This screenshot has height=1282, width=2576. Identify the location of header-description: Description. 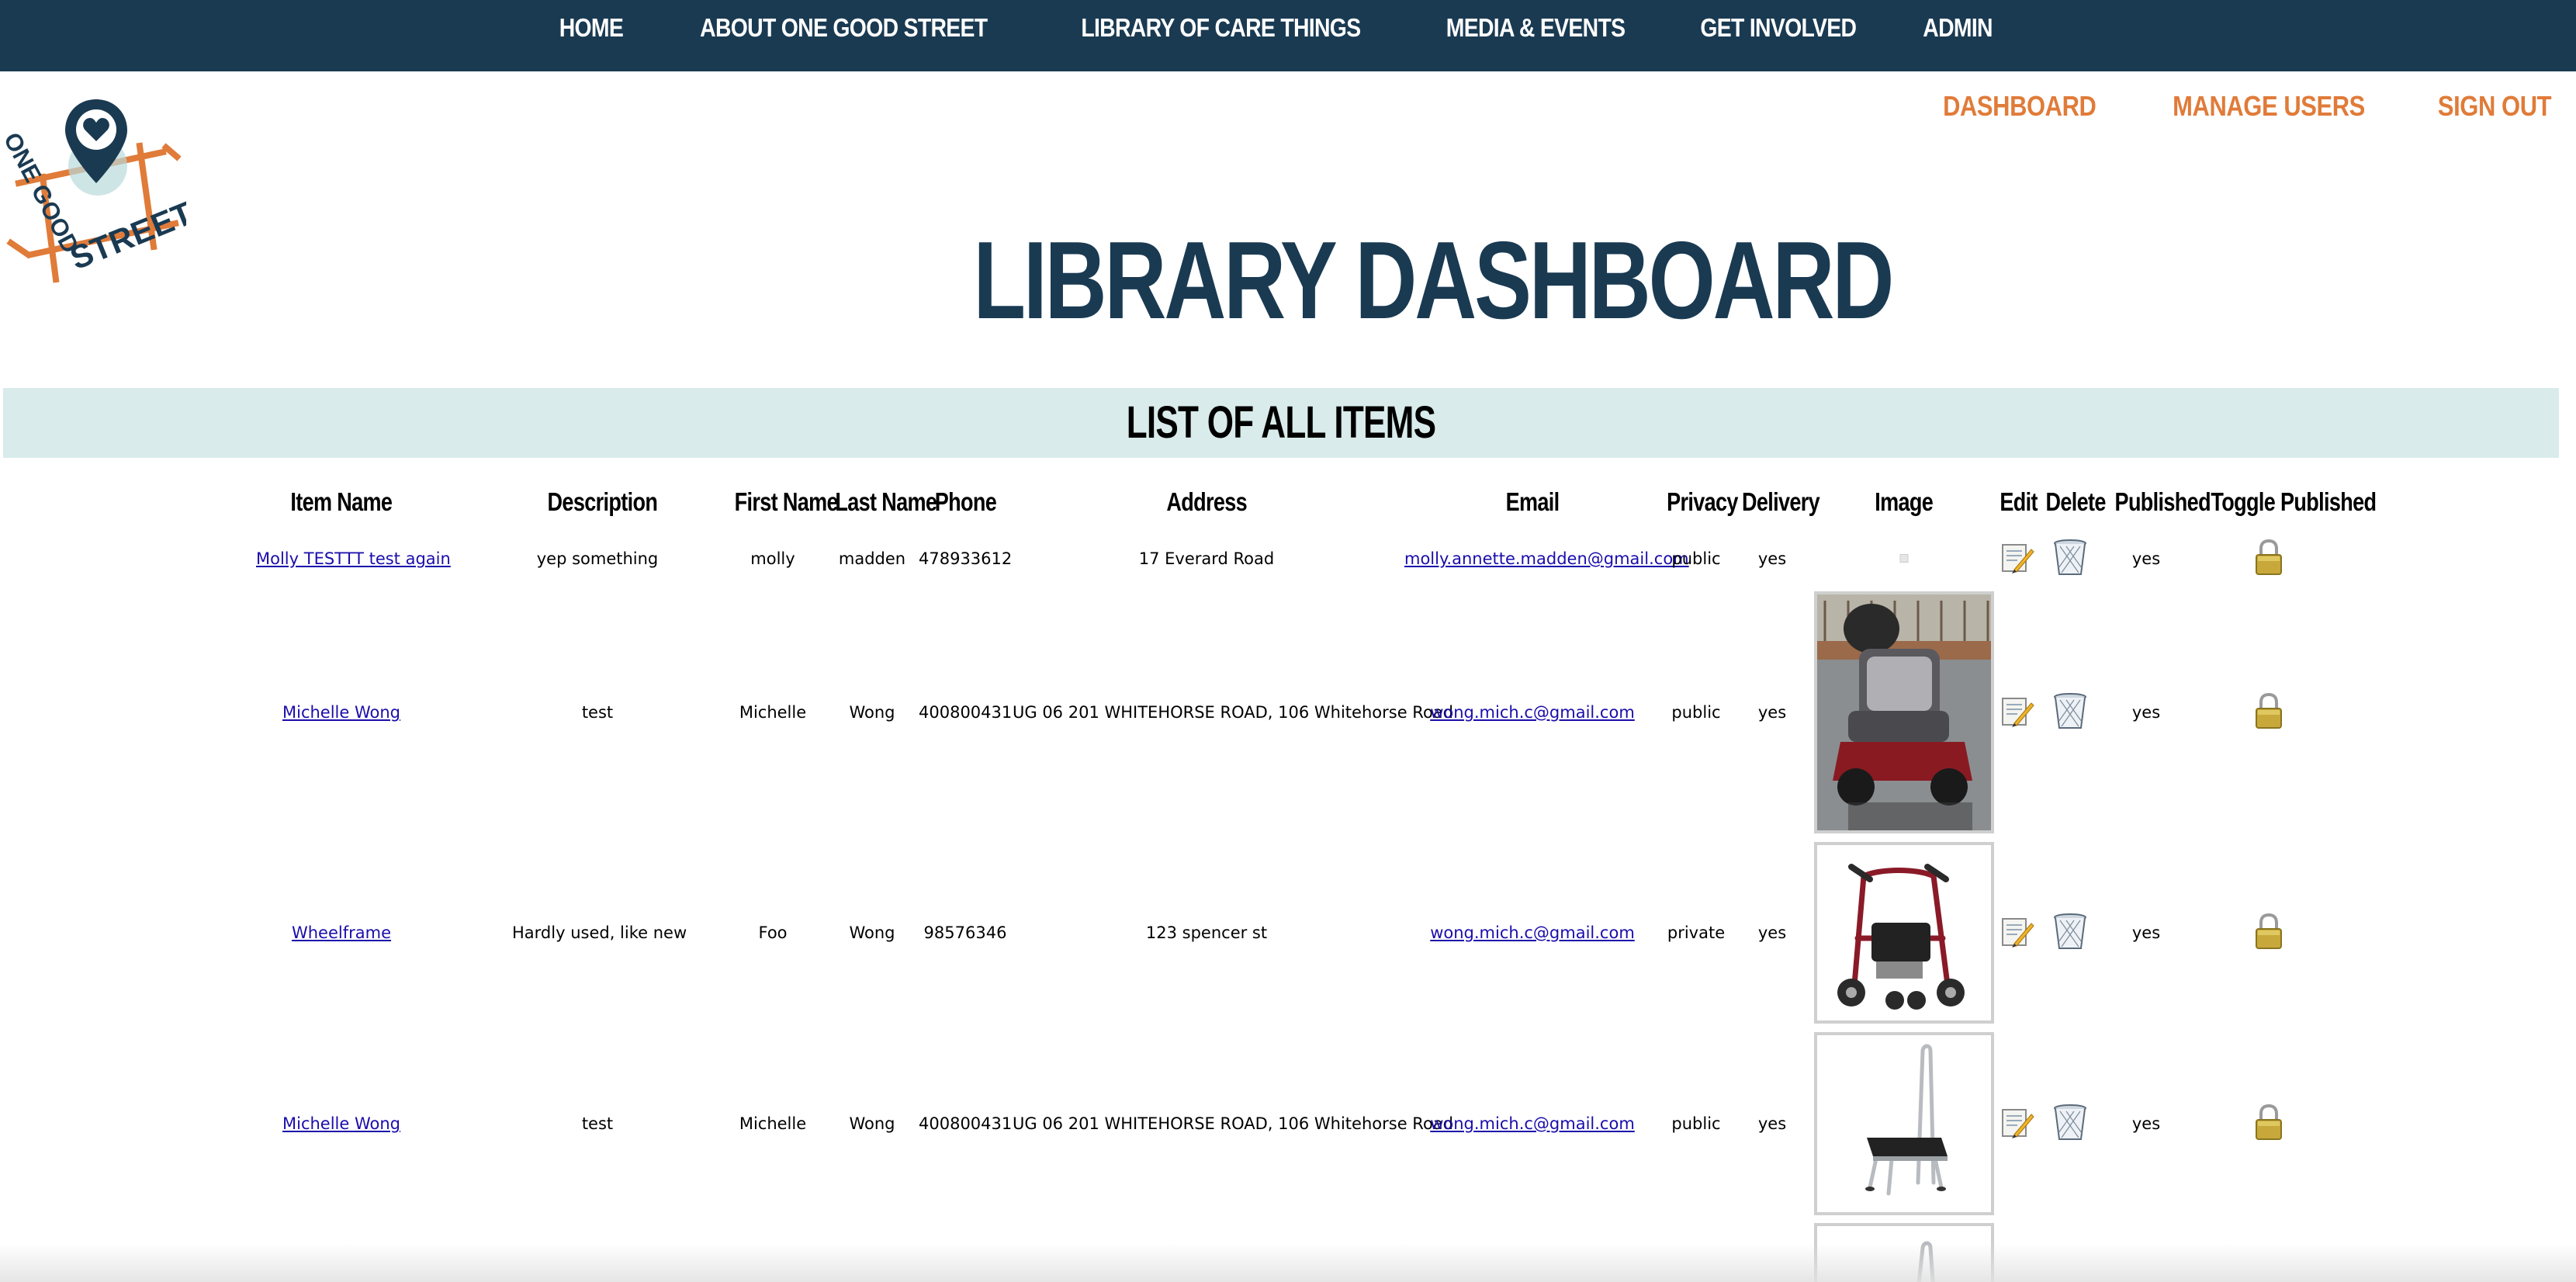
(602, 501).